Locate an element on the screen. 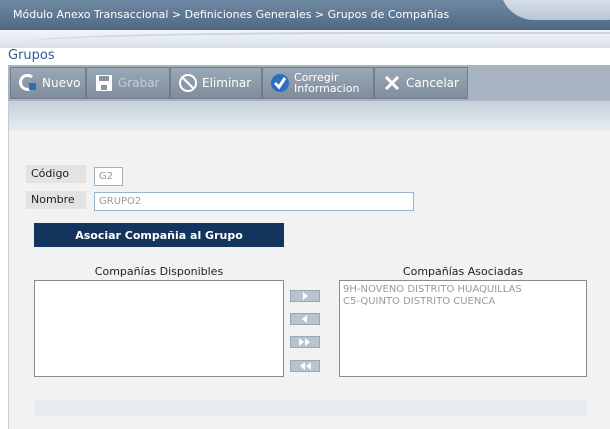 The image size is (610, 429). header-curve-decoration is located at coordinates (320, 40).